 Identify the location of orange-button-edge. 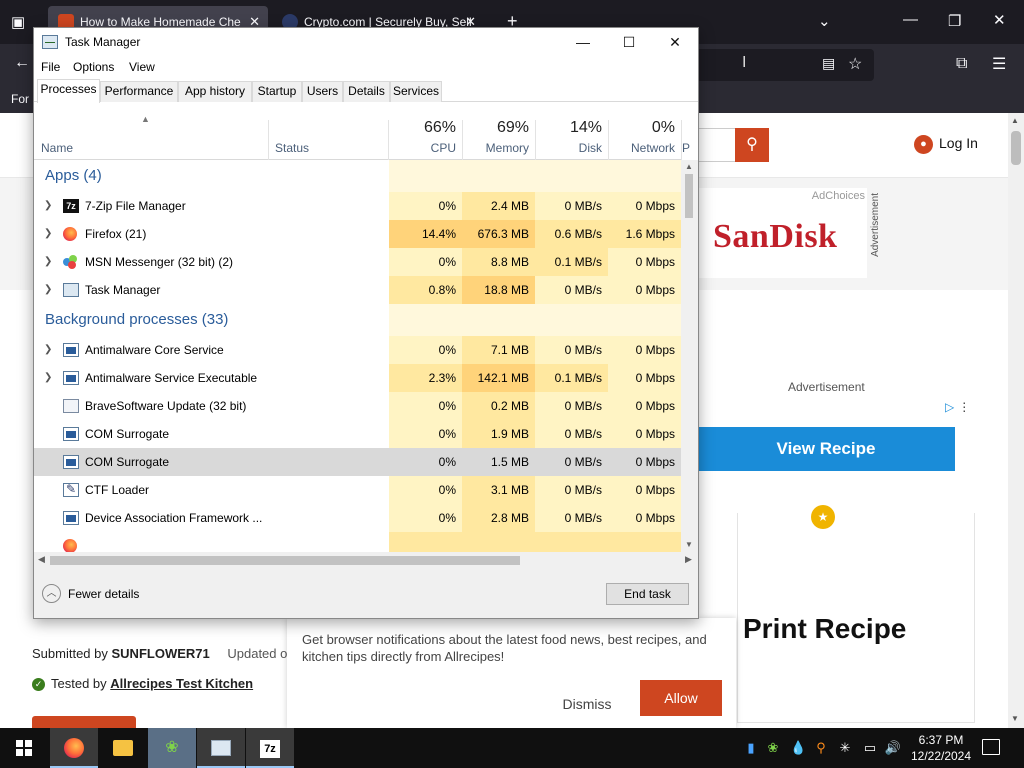
(84, 722).